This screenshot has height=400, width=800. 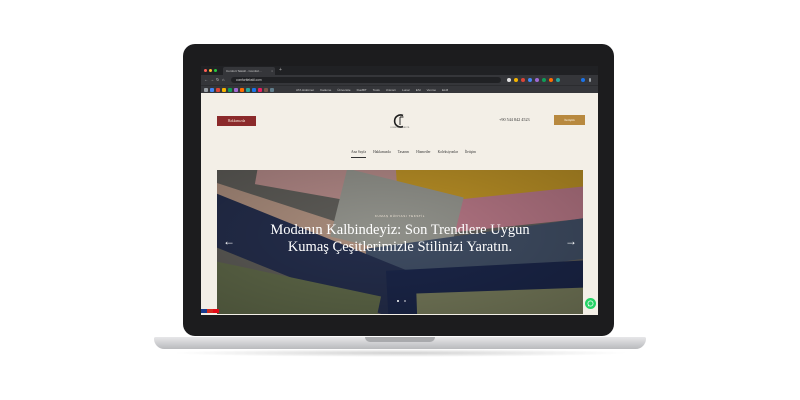 What do you see at coordinates (423, 154) in the screenshot?
I see `menu-item: Hizmetler` at bounding box center [423, 154].